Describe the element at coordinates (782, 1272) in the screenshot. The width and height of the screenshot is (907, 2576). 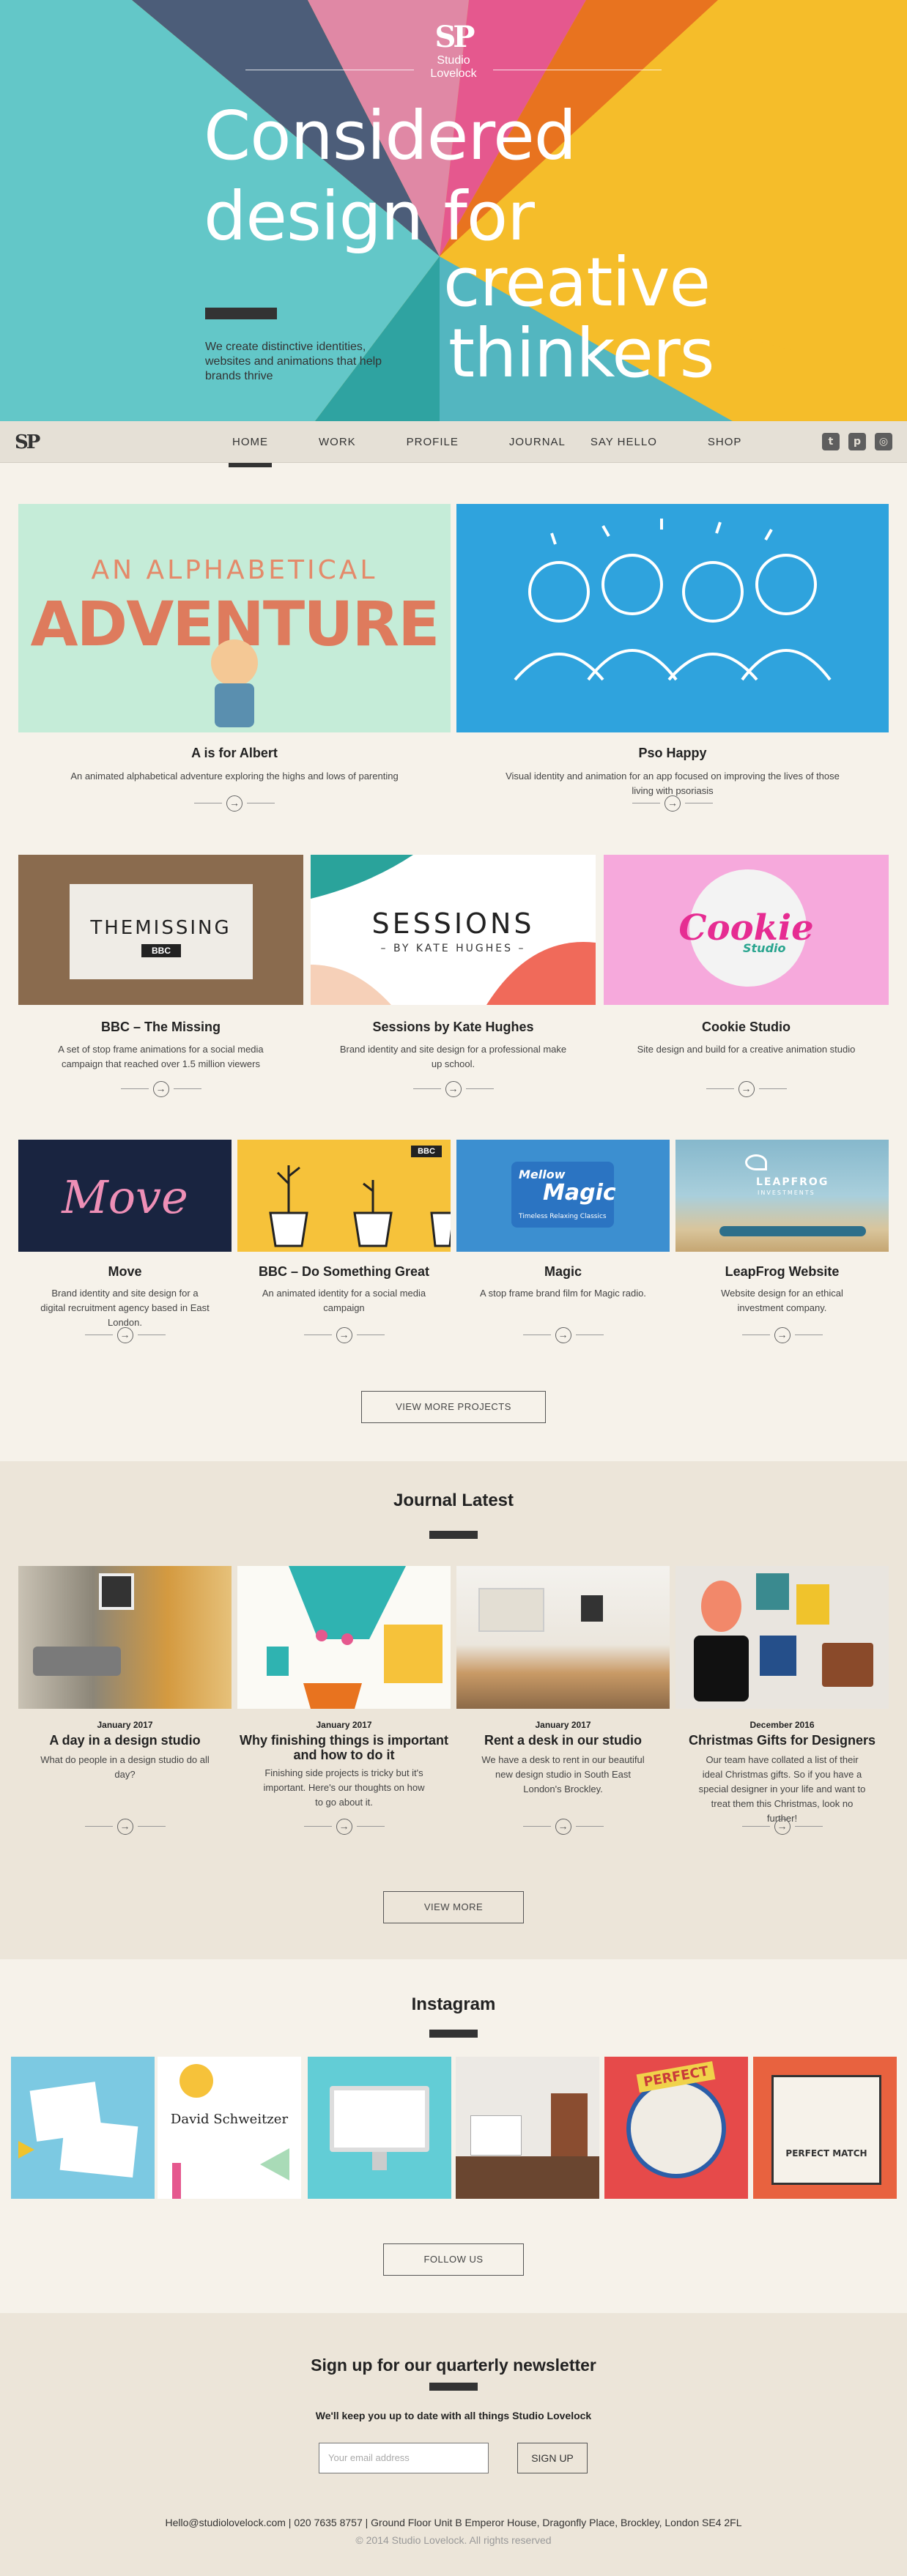
I see `project-title: LeapFrog Website` at that location.